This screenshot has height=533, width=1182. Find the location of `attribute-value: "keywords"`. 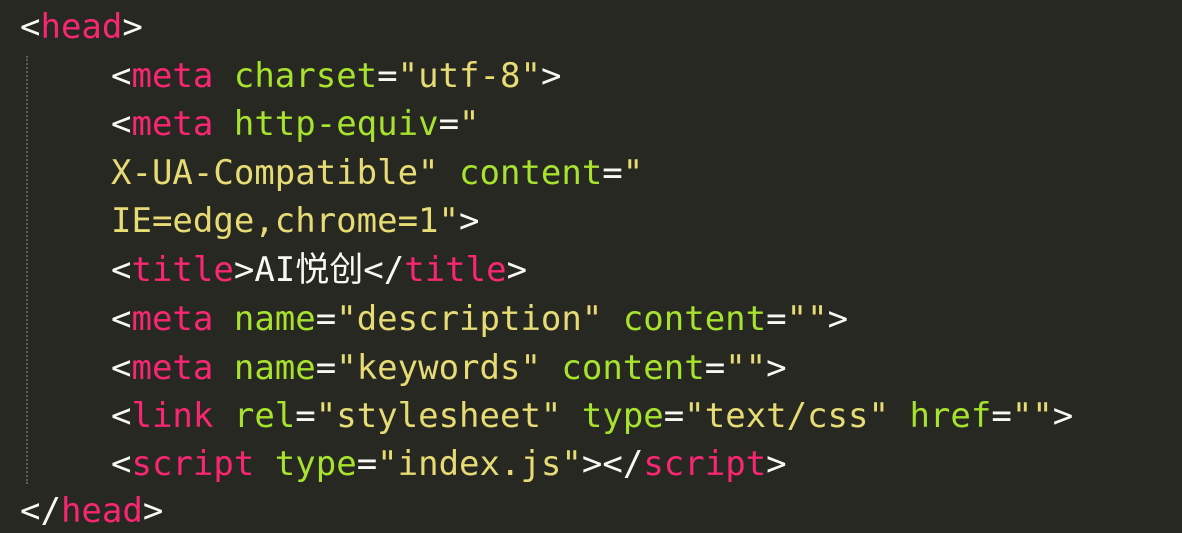

attribute-value: "keywords" is located at coordinates (438, 368).